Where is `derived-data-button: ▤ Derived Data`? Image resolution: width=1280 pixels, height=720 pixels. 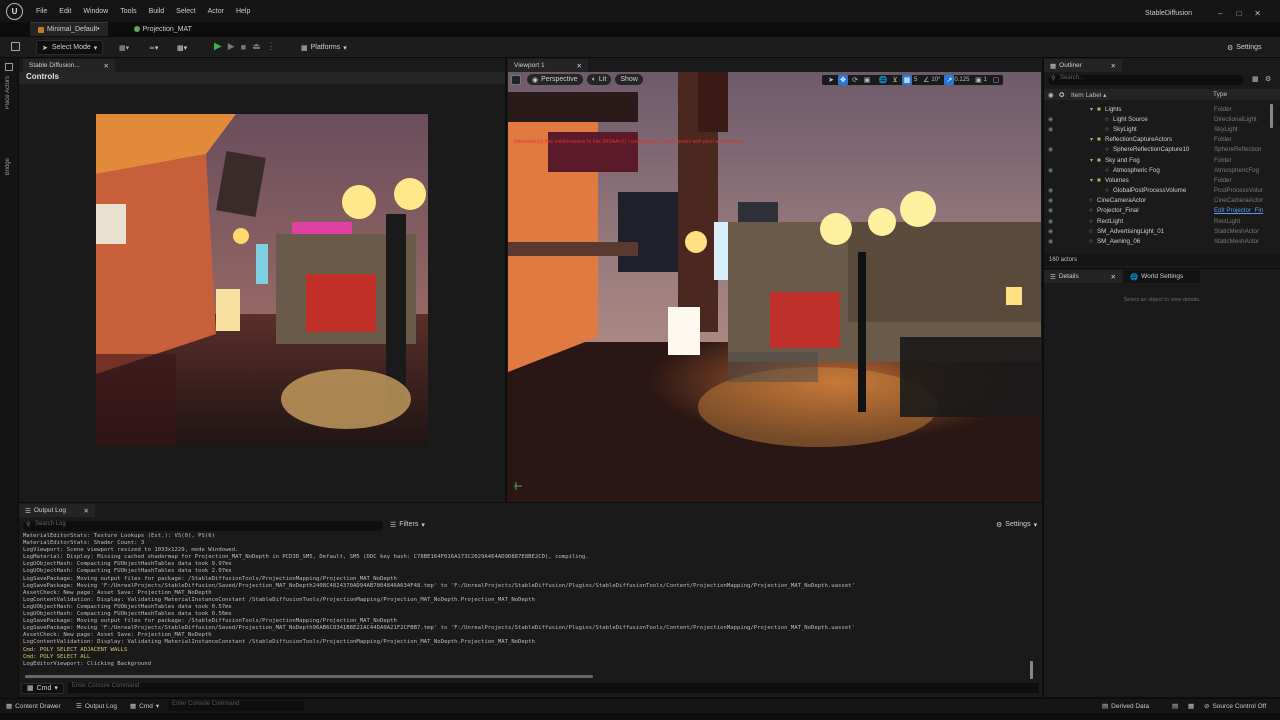
derived-data-button: ▤ Derived Data is located at coordinates (1125, 706).